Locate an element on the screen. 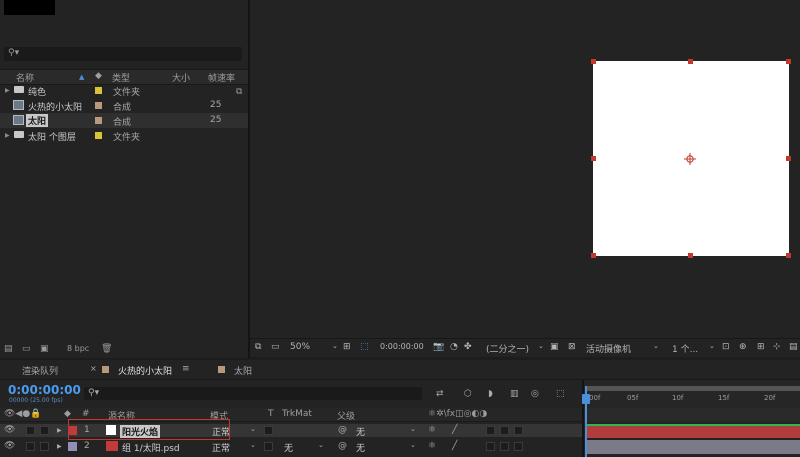 This screenshot has width=800, height=457. bit-depth-button: 8 bpc is located at coordinates (78, 348).